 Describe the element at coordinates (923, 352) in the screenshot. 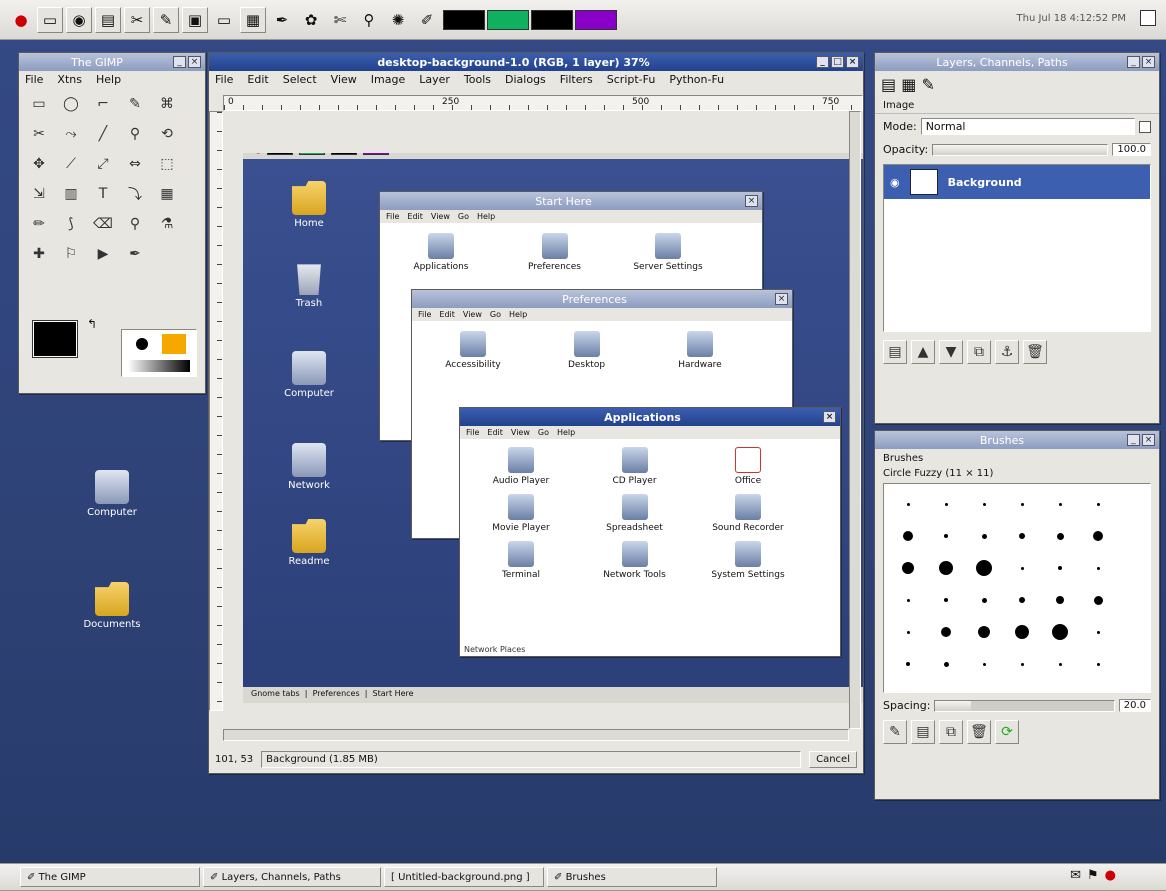

I see `raise-layer-button: ▲` at that location.